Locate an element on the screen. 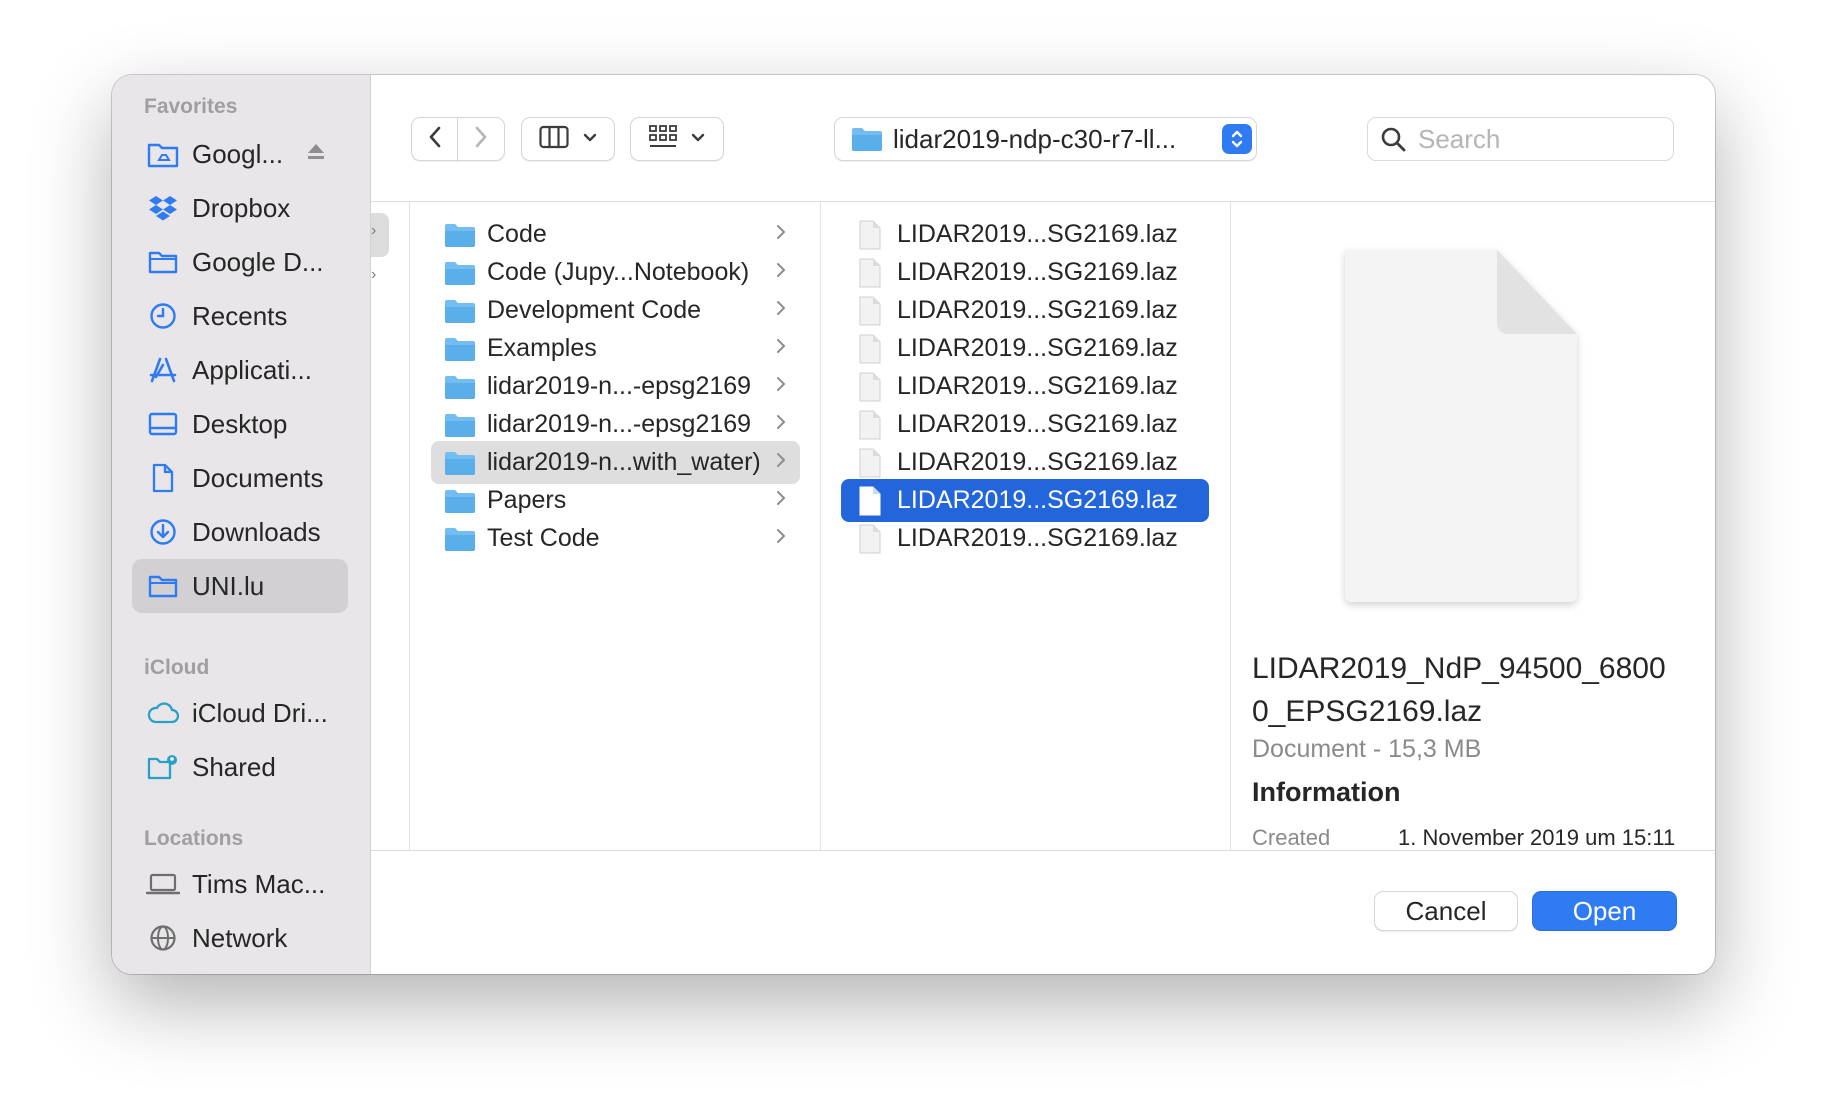 The height and width of the screenshot is (1120, 1822). sidebar-item-uni-lu: UNI.lu is located at coordinates (240, 586).